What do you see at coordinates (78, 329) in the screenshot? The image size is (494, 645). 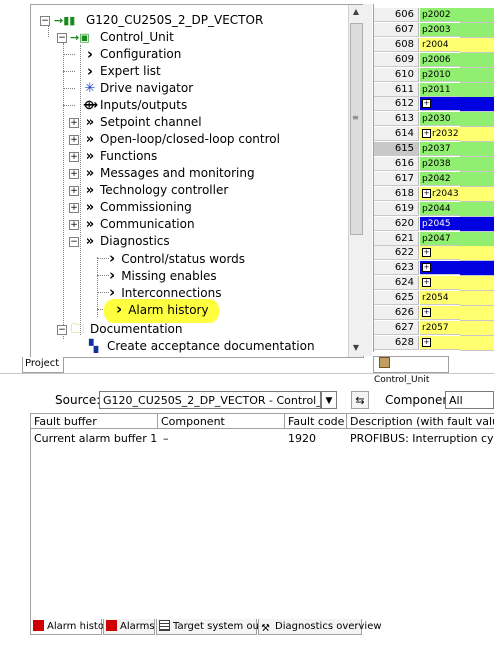 I see `folder-icon: 🗀` at bounding box center [78, 329].